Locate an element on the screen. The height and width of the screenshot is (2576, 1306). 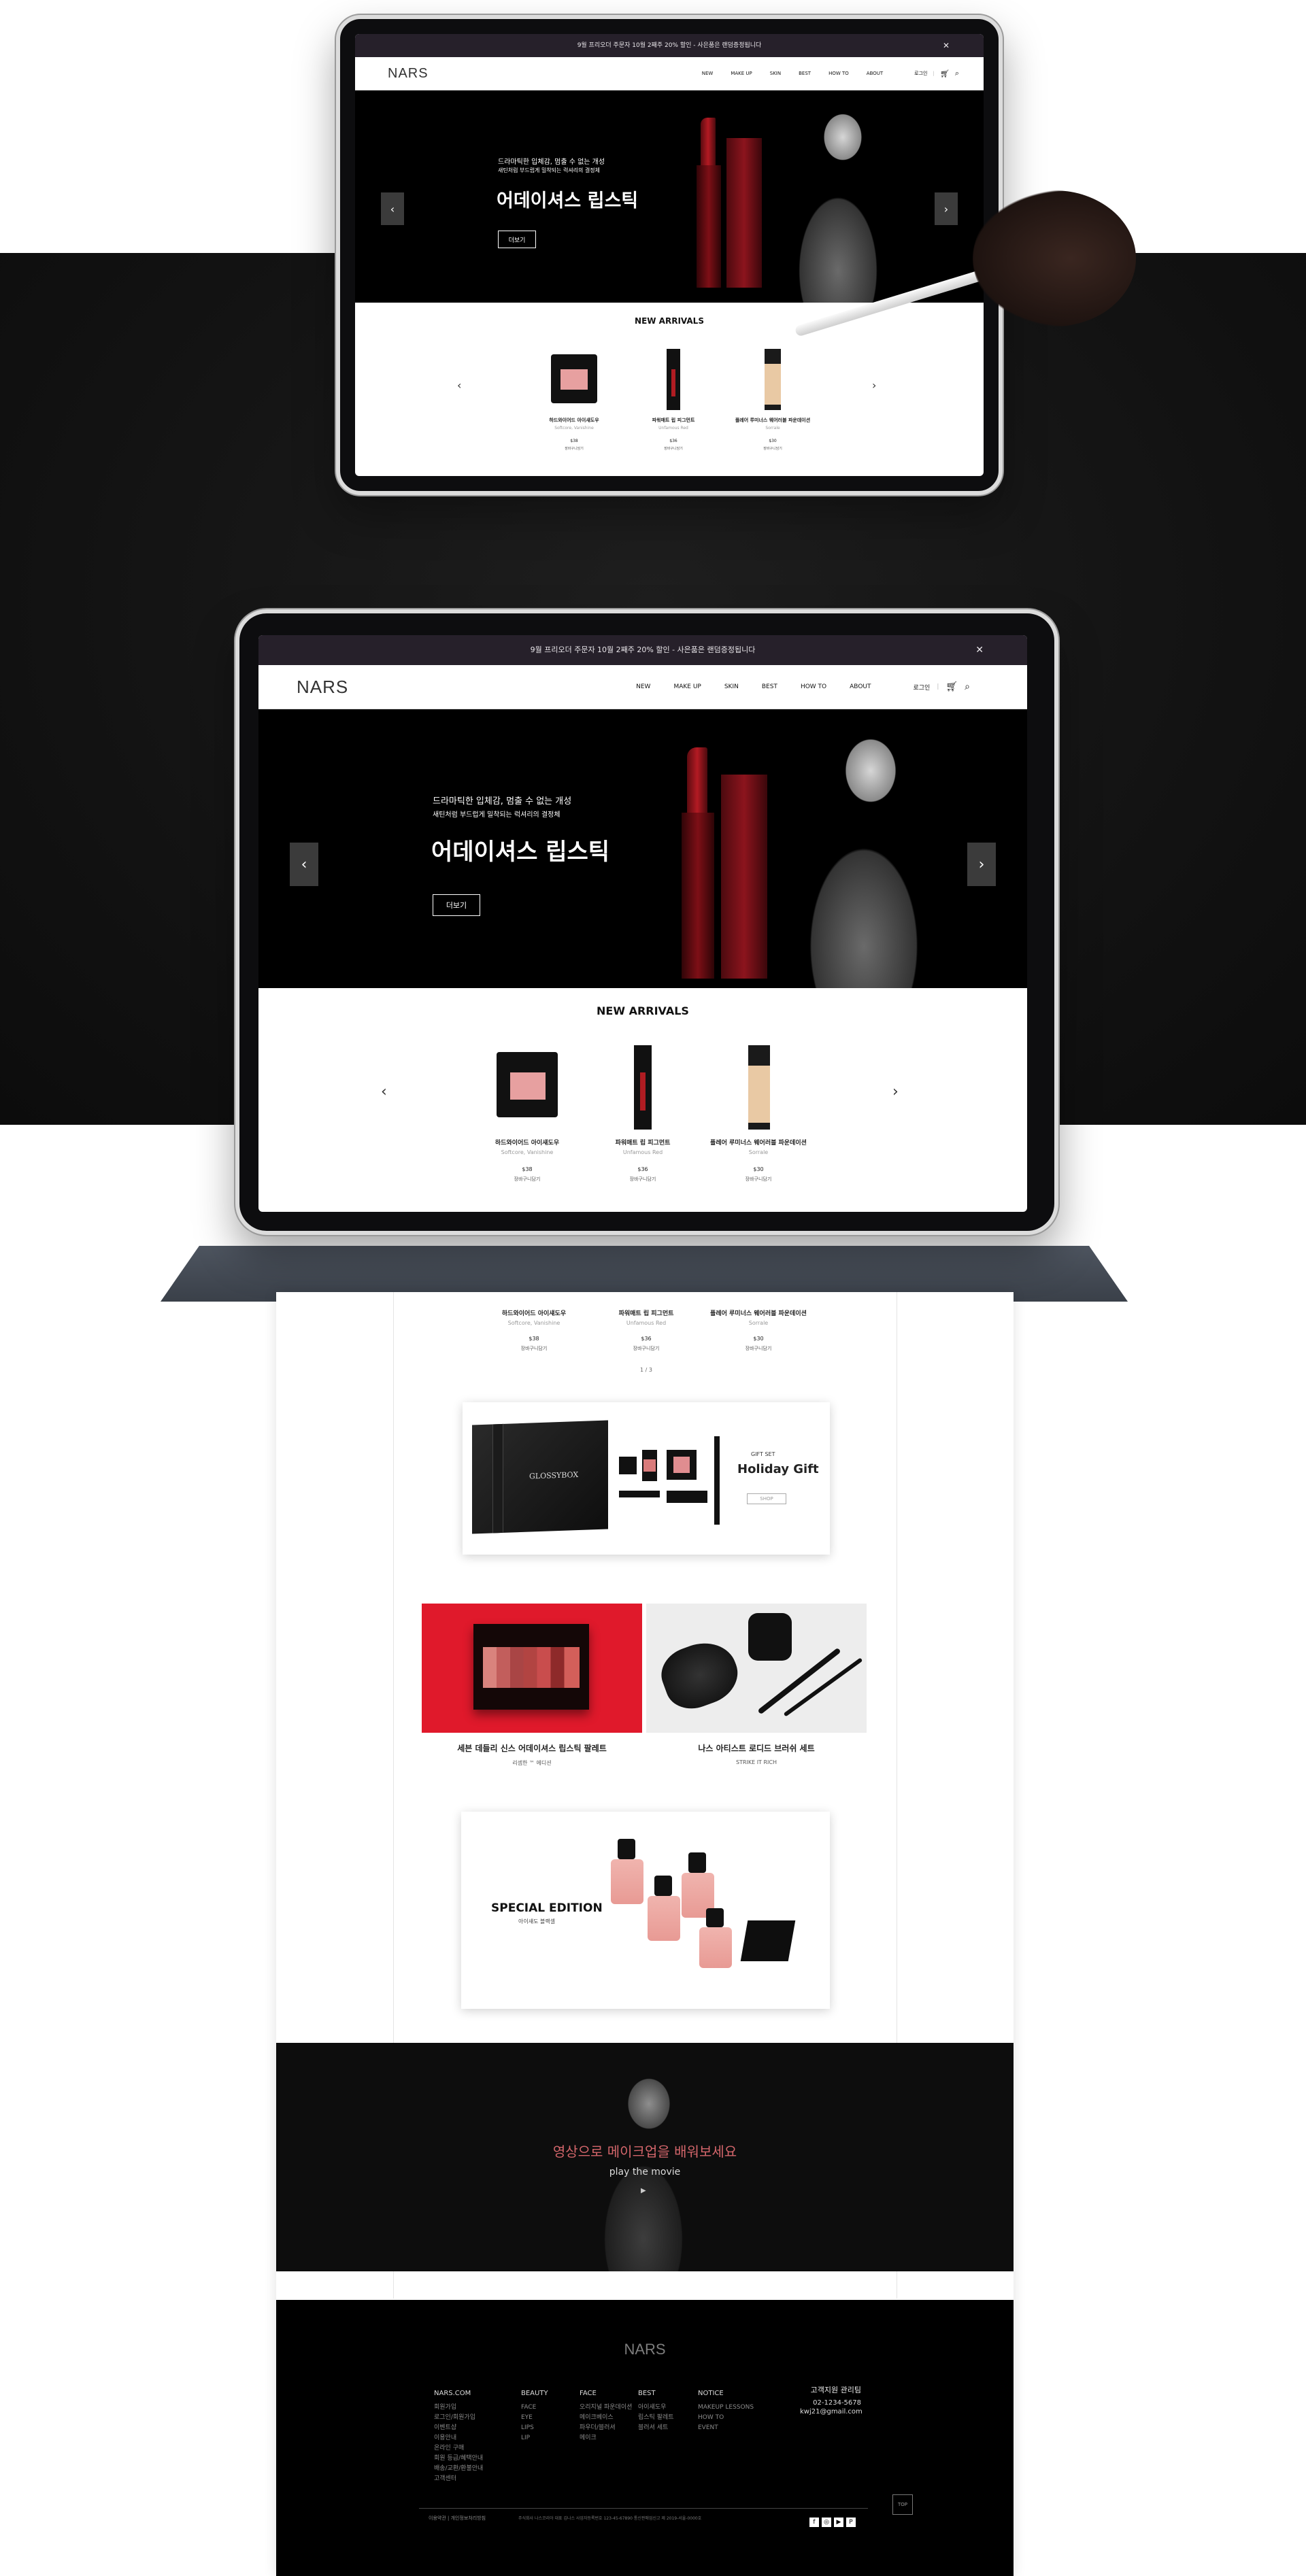
footer-link: 오리지널 파운데이션 is located at coordinates (606, 2408).